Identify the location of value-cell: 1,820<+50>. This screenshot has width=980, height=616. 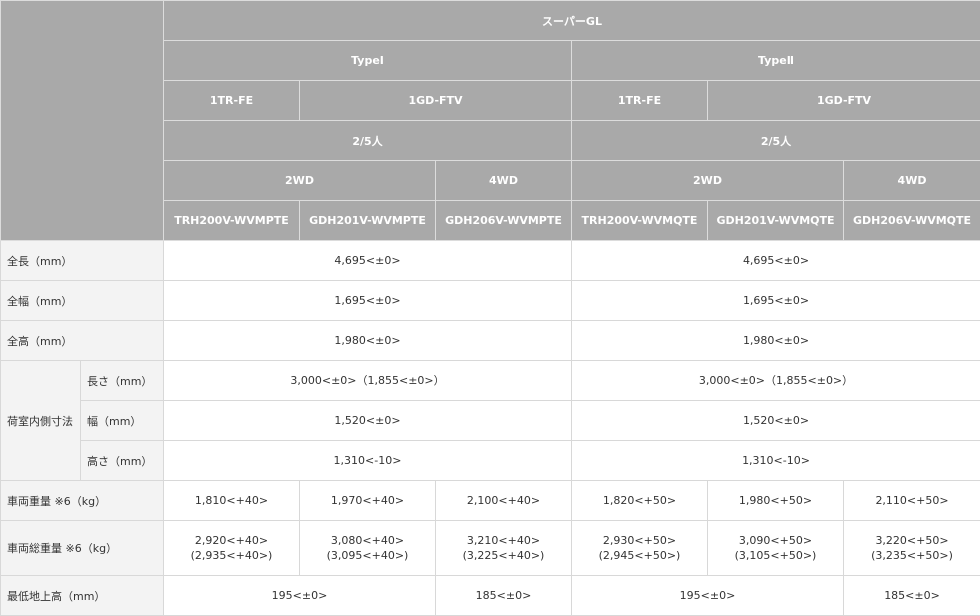
(639, 500).